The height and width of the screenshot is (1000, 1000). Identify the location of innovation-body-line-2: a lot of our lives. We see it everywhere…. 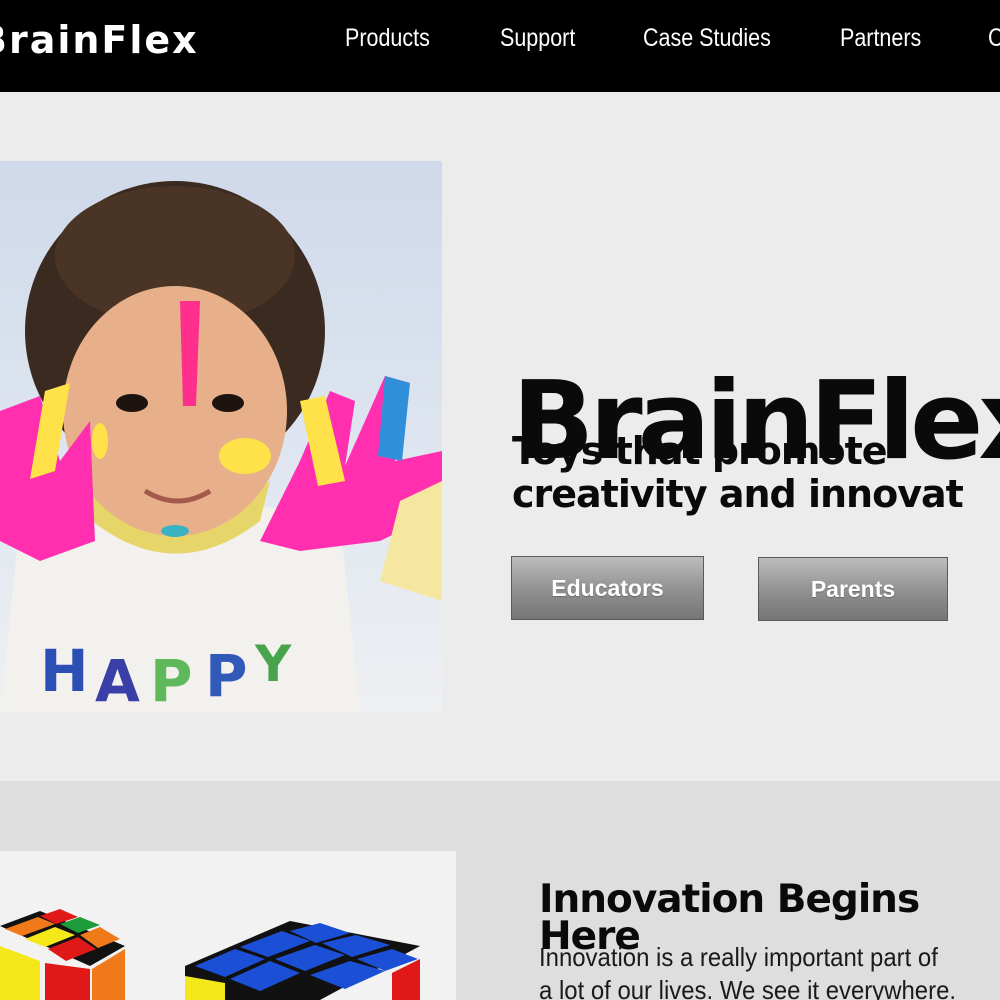
(748, 987).